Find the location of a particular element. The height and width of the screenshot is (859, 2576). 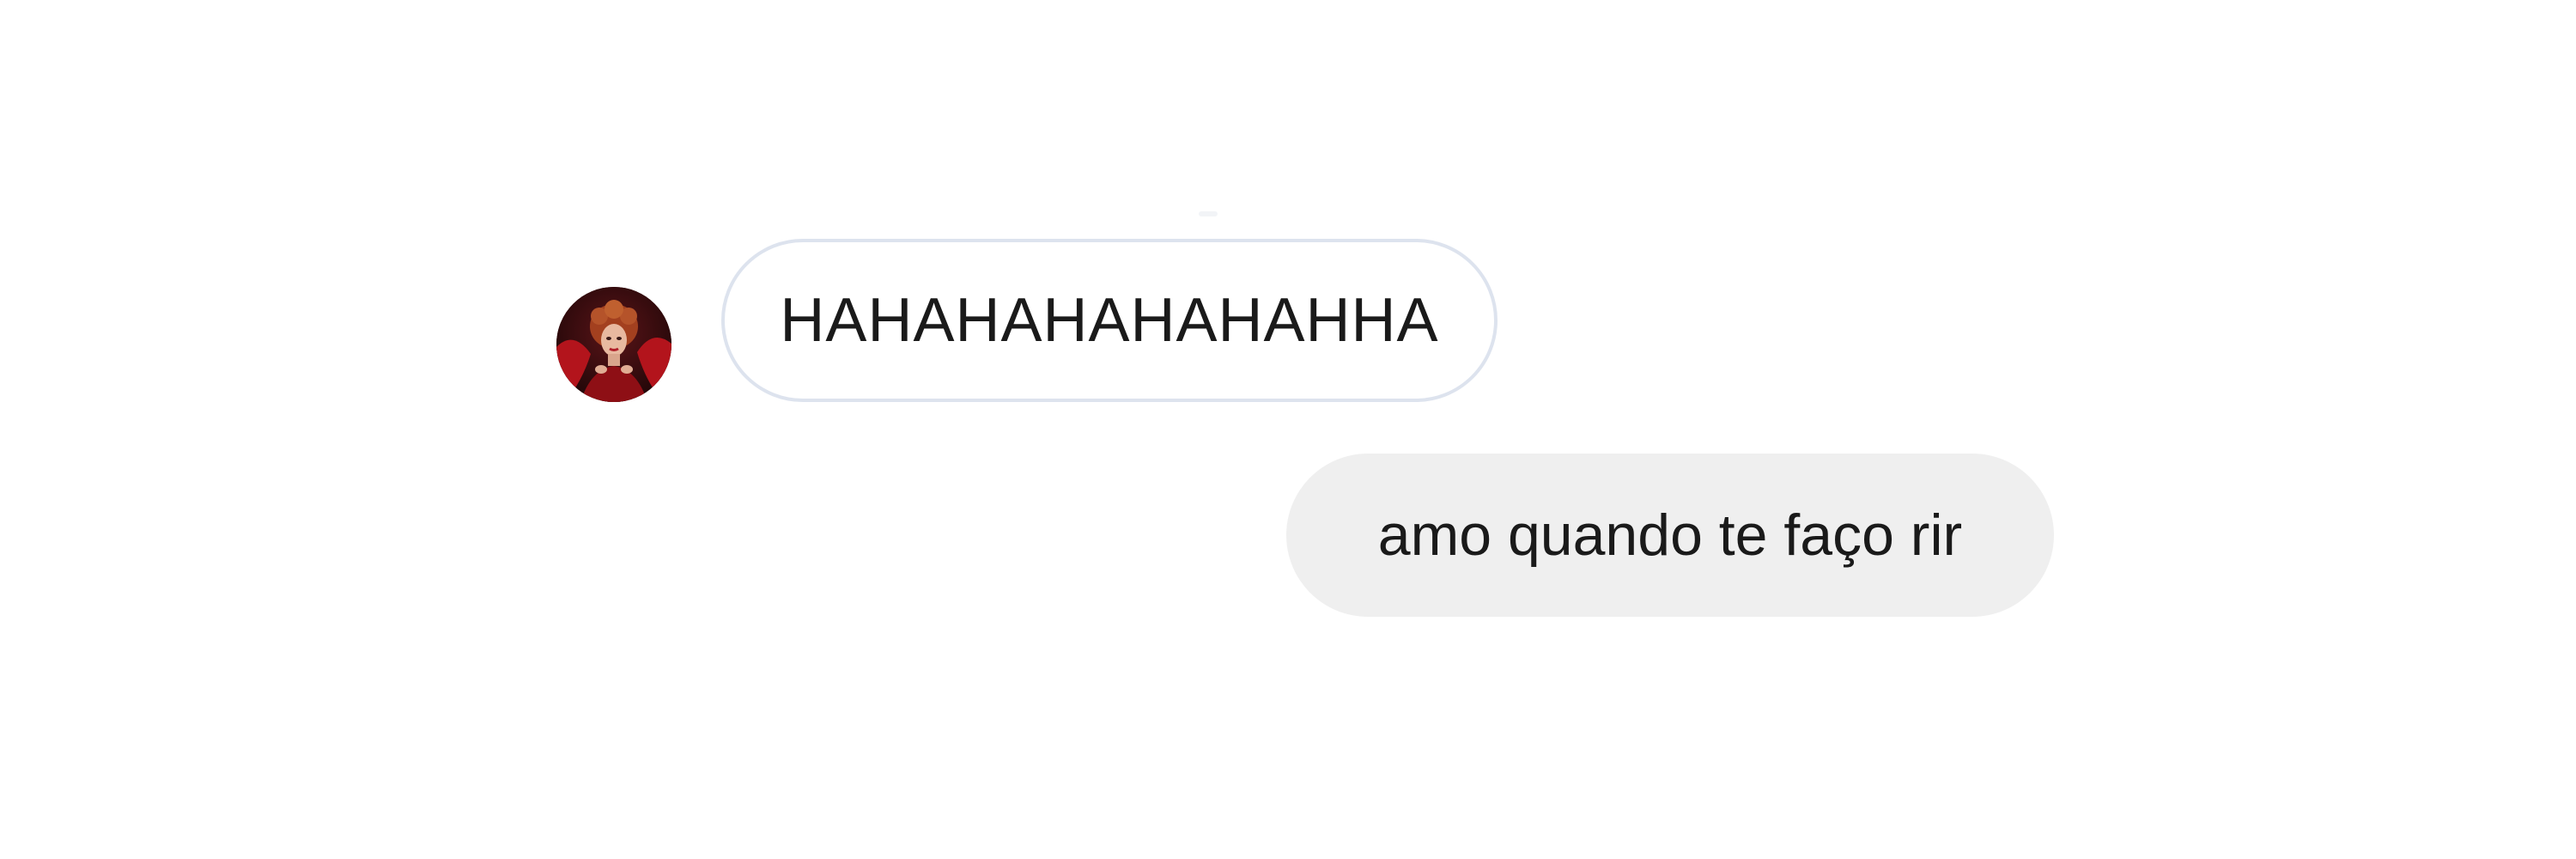

avatar-photo-icon is located at coordinates (614, 345).